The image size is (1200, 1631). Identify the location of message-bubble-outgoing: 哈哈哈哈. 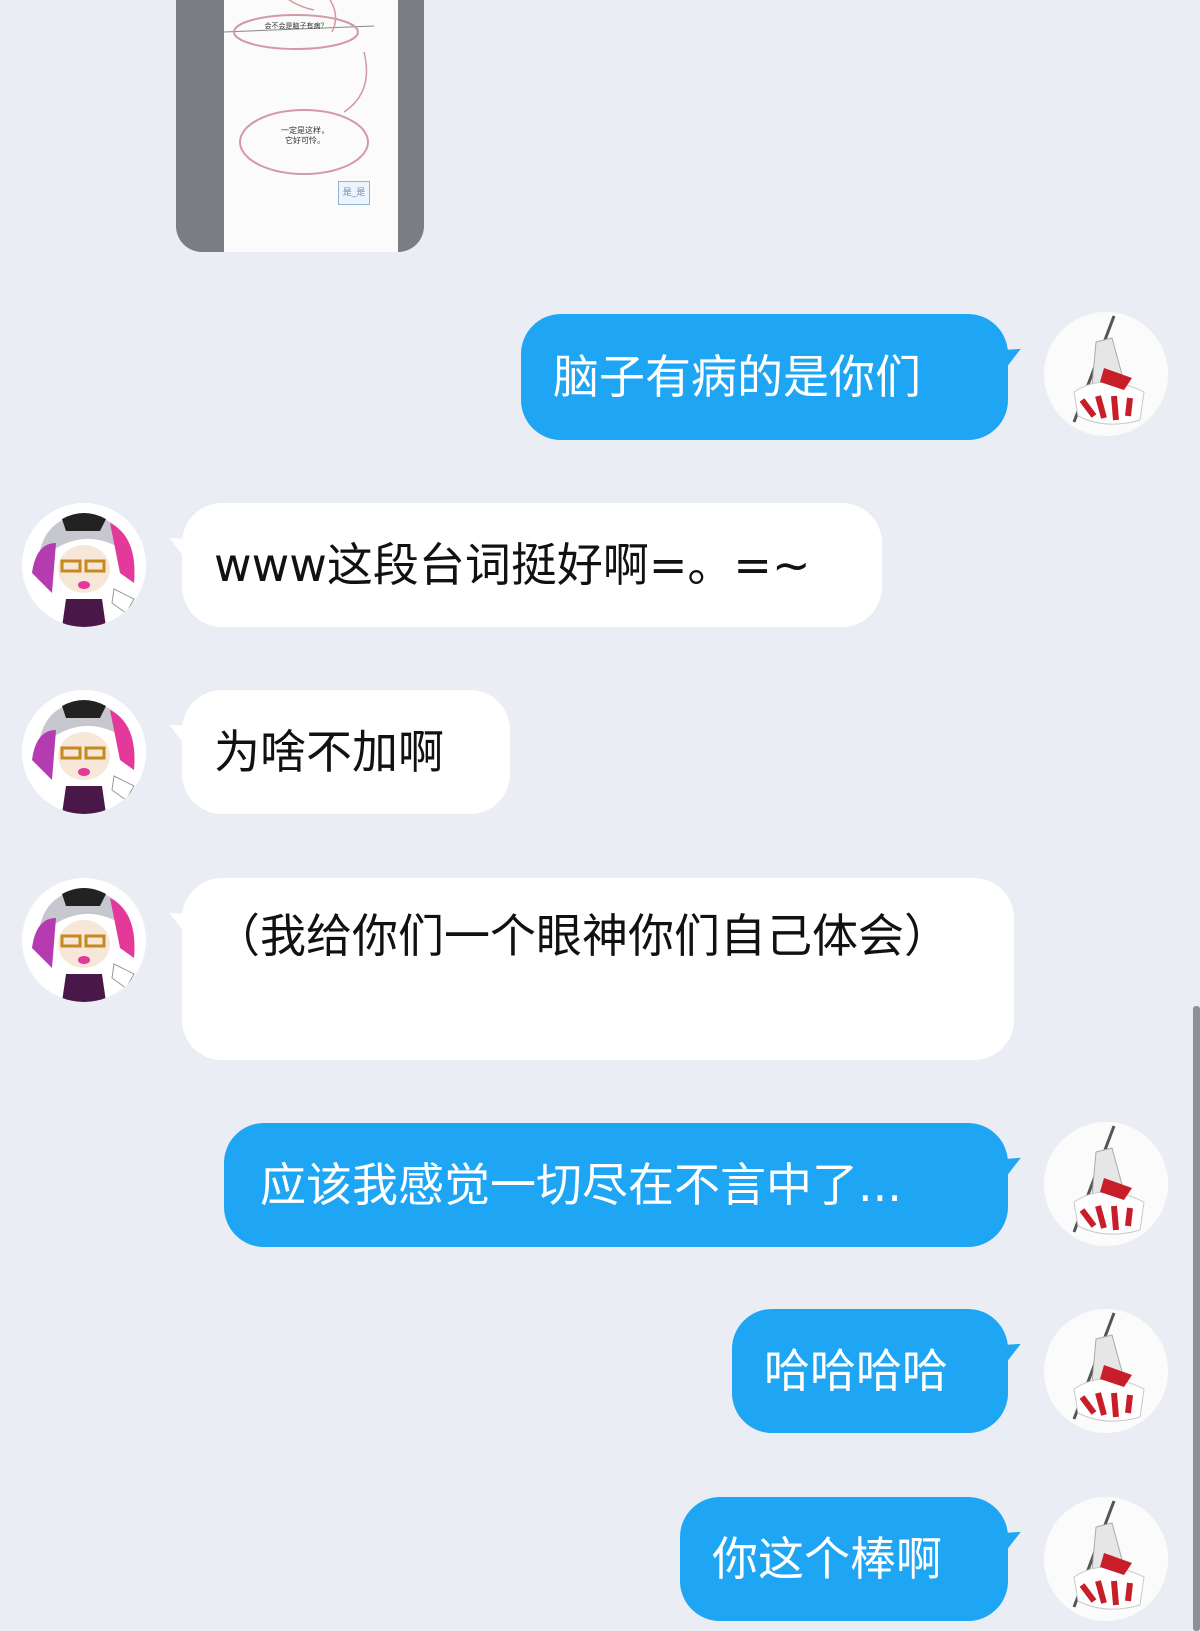
(870, 1371).